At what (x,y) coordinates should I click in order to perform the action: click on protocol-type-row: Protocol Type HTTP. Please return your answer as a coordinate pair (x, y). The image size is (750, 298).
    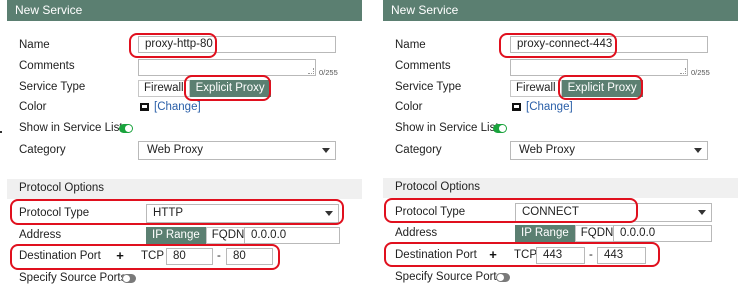
    Looking at the image, I should click on (184, 214).